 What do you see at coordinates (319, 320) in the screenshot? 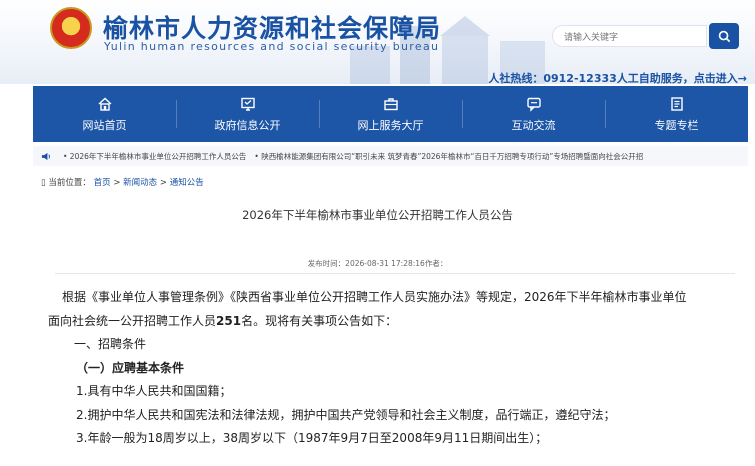
I see `text-span: 名。现将有关事项公告如下：` at bounding box center [319, 320].